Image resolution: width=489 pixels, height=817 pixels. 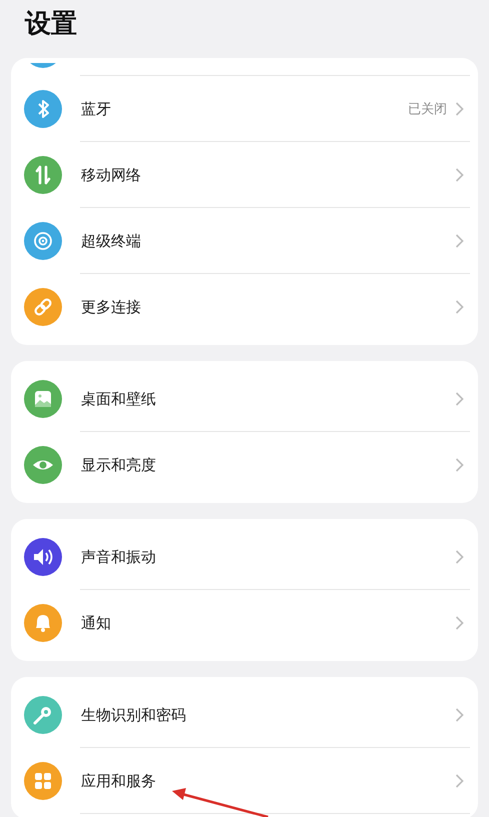 I want to click on settings-row: 通知, so click(x=244, y=623).